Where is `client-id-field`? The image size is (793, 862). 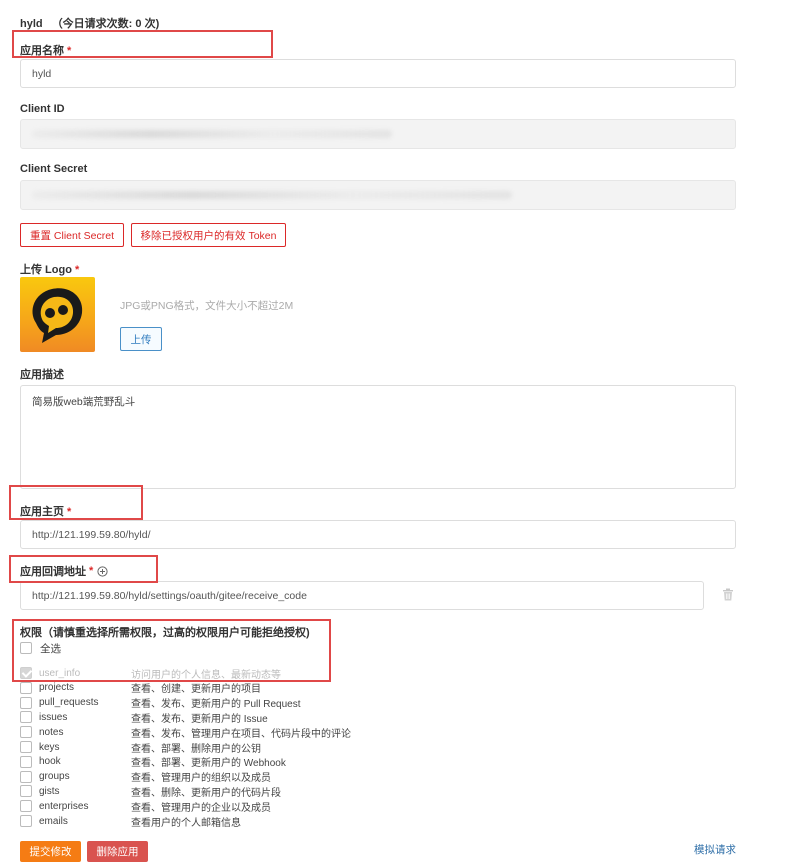
client-id-field is located at coordinates (378, 134).